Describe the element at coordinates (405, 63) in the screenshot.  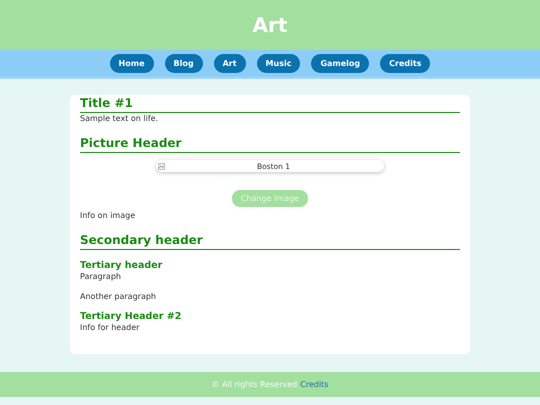
I see `nav-link: Credits` at that location.